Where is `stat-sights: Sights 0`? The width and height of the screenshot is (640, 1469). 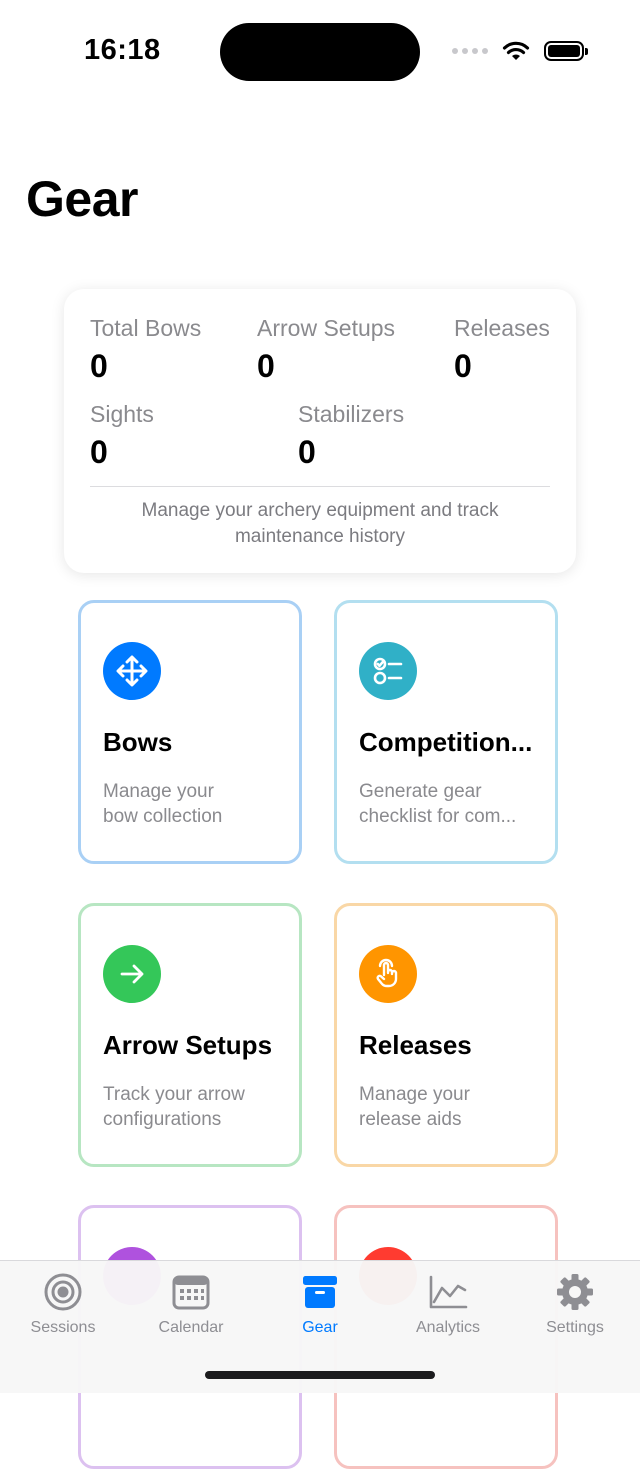
stat-sights: Sights 0 is located at coordinates (122, 436).